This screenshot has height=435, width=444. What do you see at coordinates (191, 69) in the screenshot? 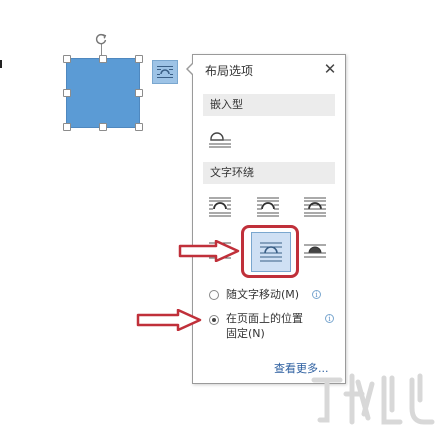
I see `panel-pointer-fill` at bounding box center [191, 69].